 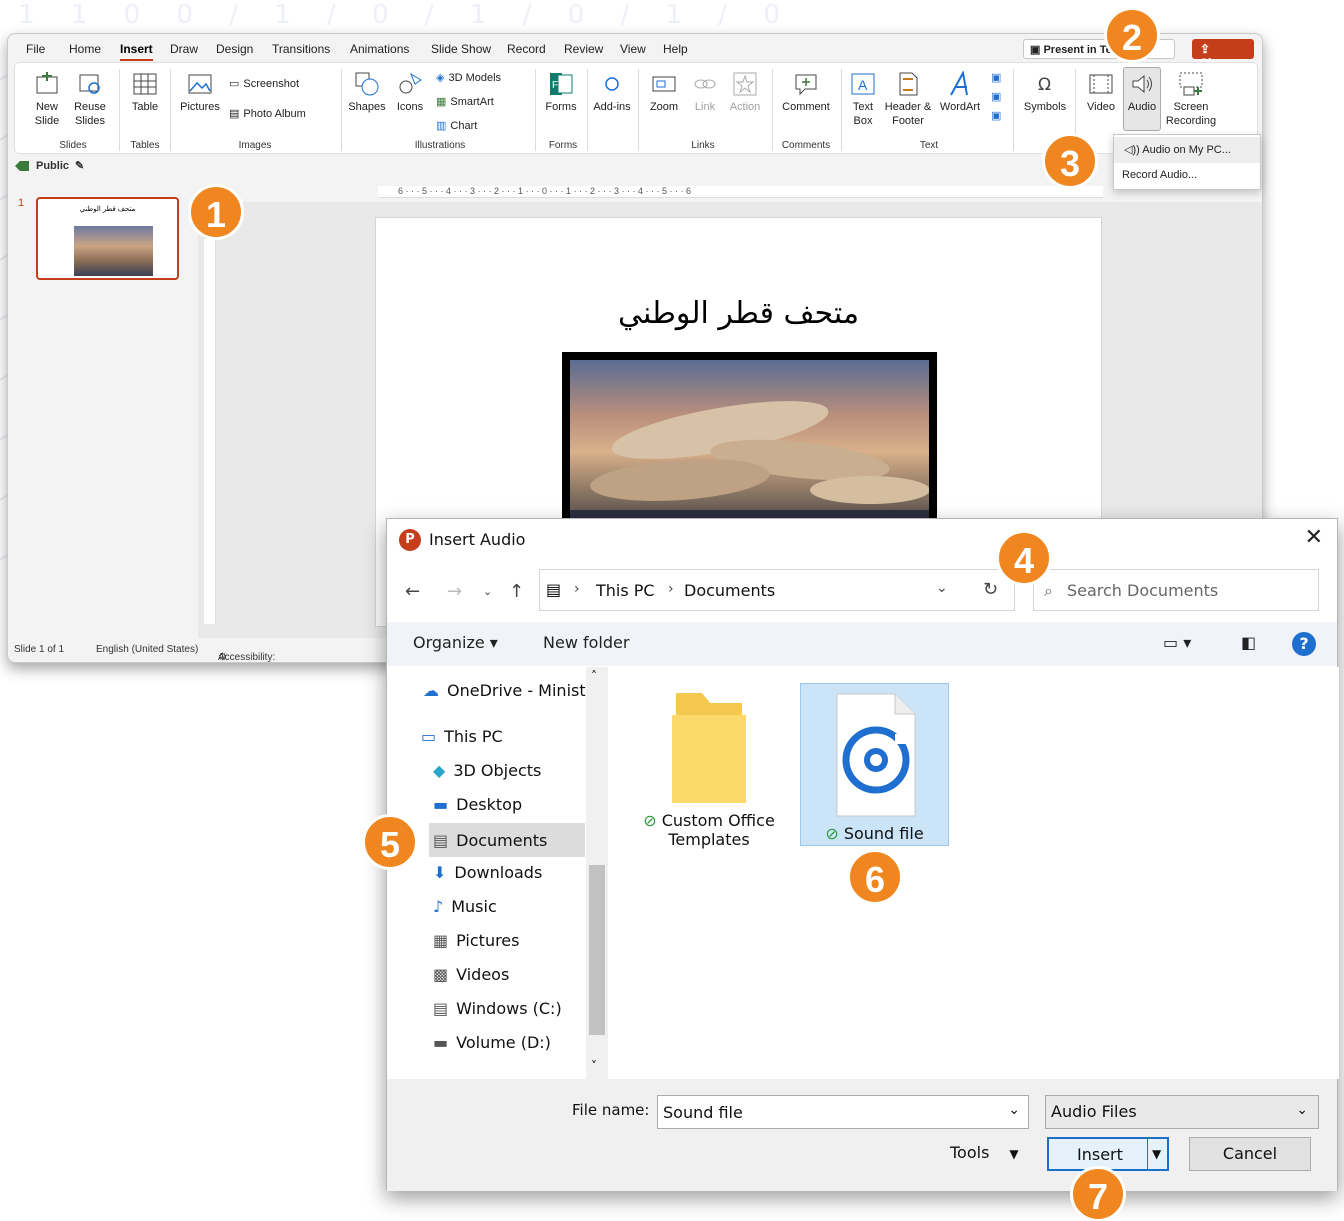 I want to click on sensitivity-bar: Public ✎, so click(x=49, y=165).